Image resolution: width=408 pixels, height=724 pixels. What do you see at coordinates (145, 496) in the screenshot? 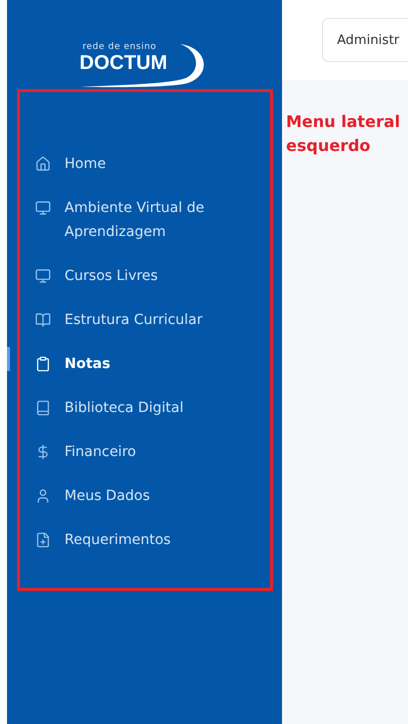
I see `menu-item: Meus Dados` at bounding box center [145, 496].